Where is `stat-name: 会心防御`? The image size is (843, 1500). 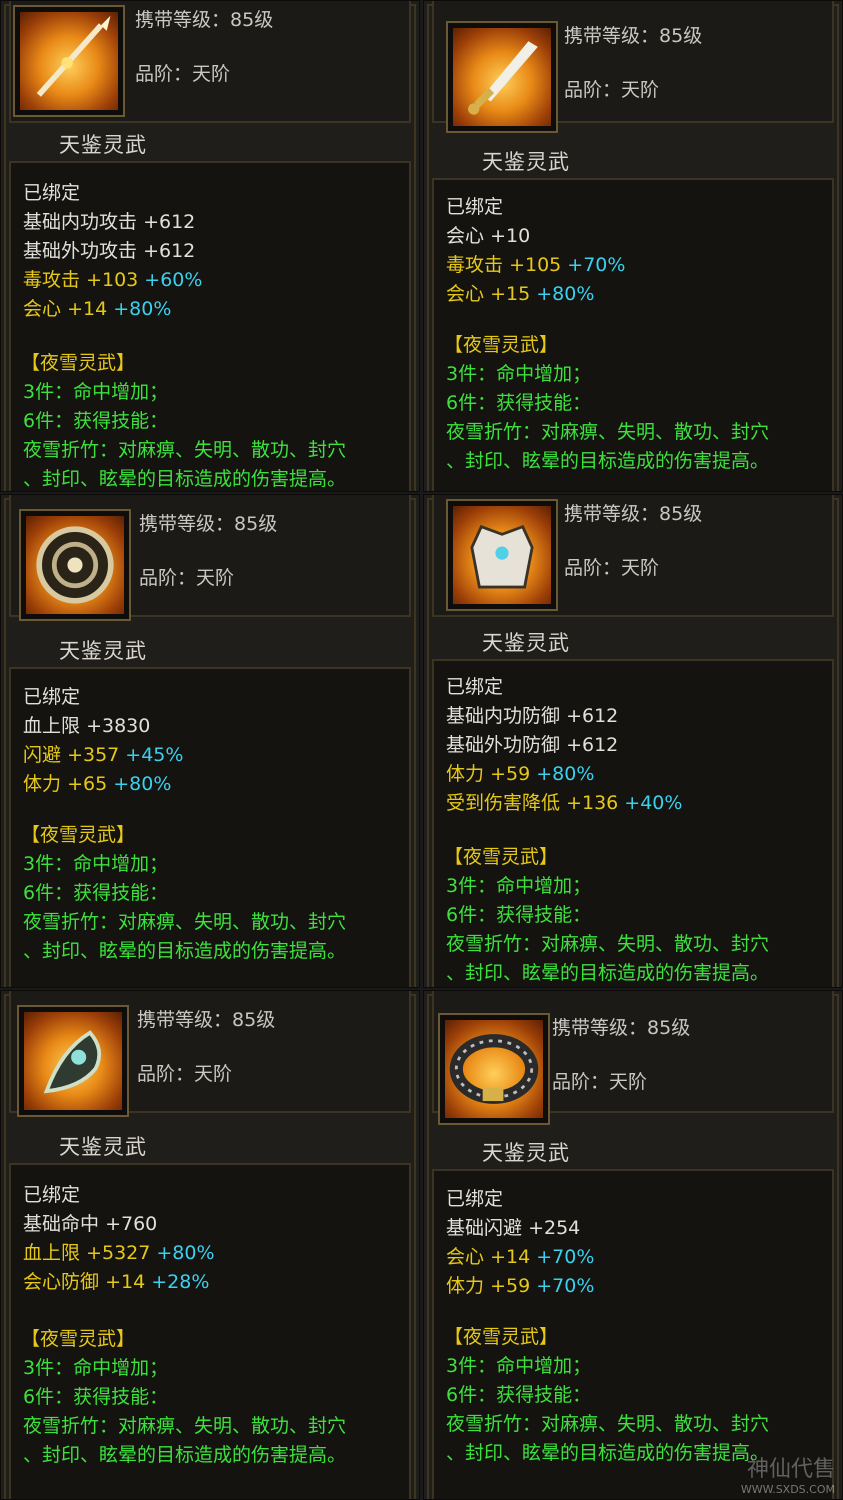
stat-name: 会心防御 is located at coordinates (61, 1282).